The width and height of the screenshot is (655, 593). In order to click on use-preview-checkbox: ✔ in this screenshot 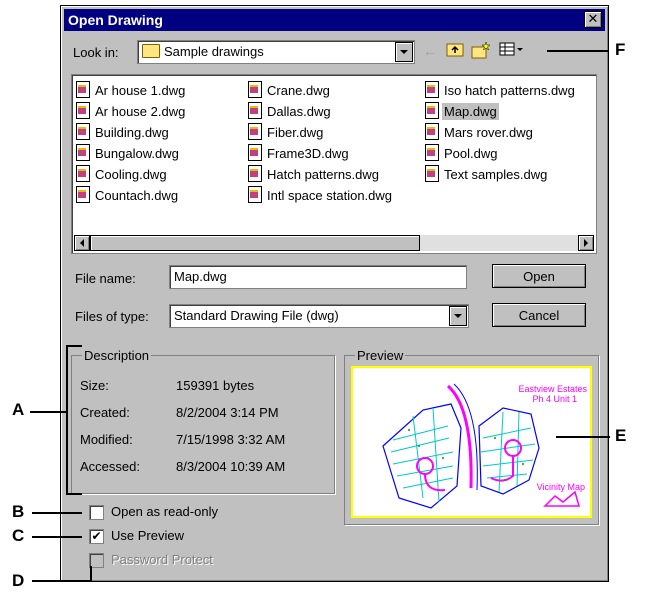, I will do `click(96, 536)`.